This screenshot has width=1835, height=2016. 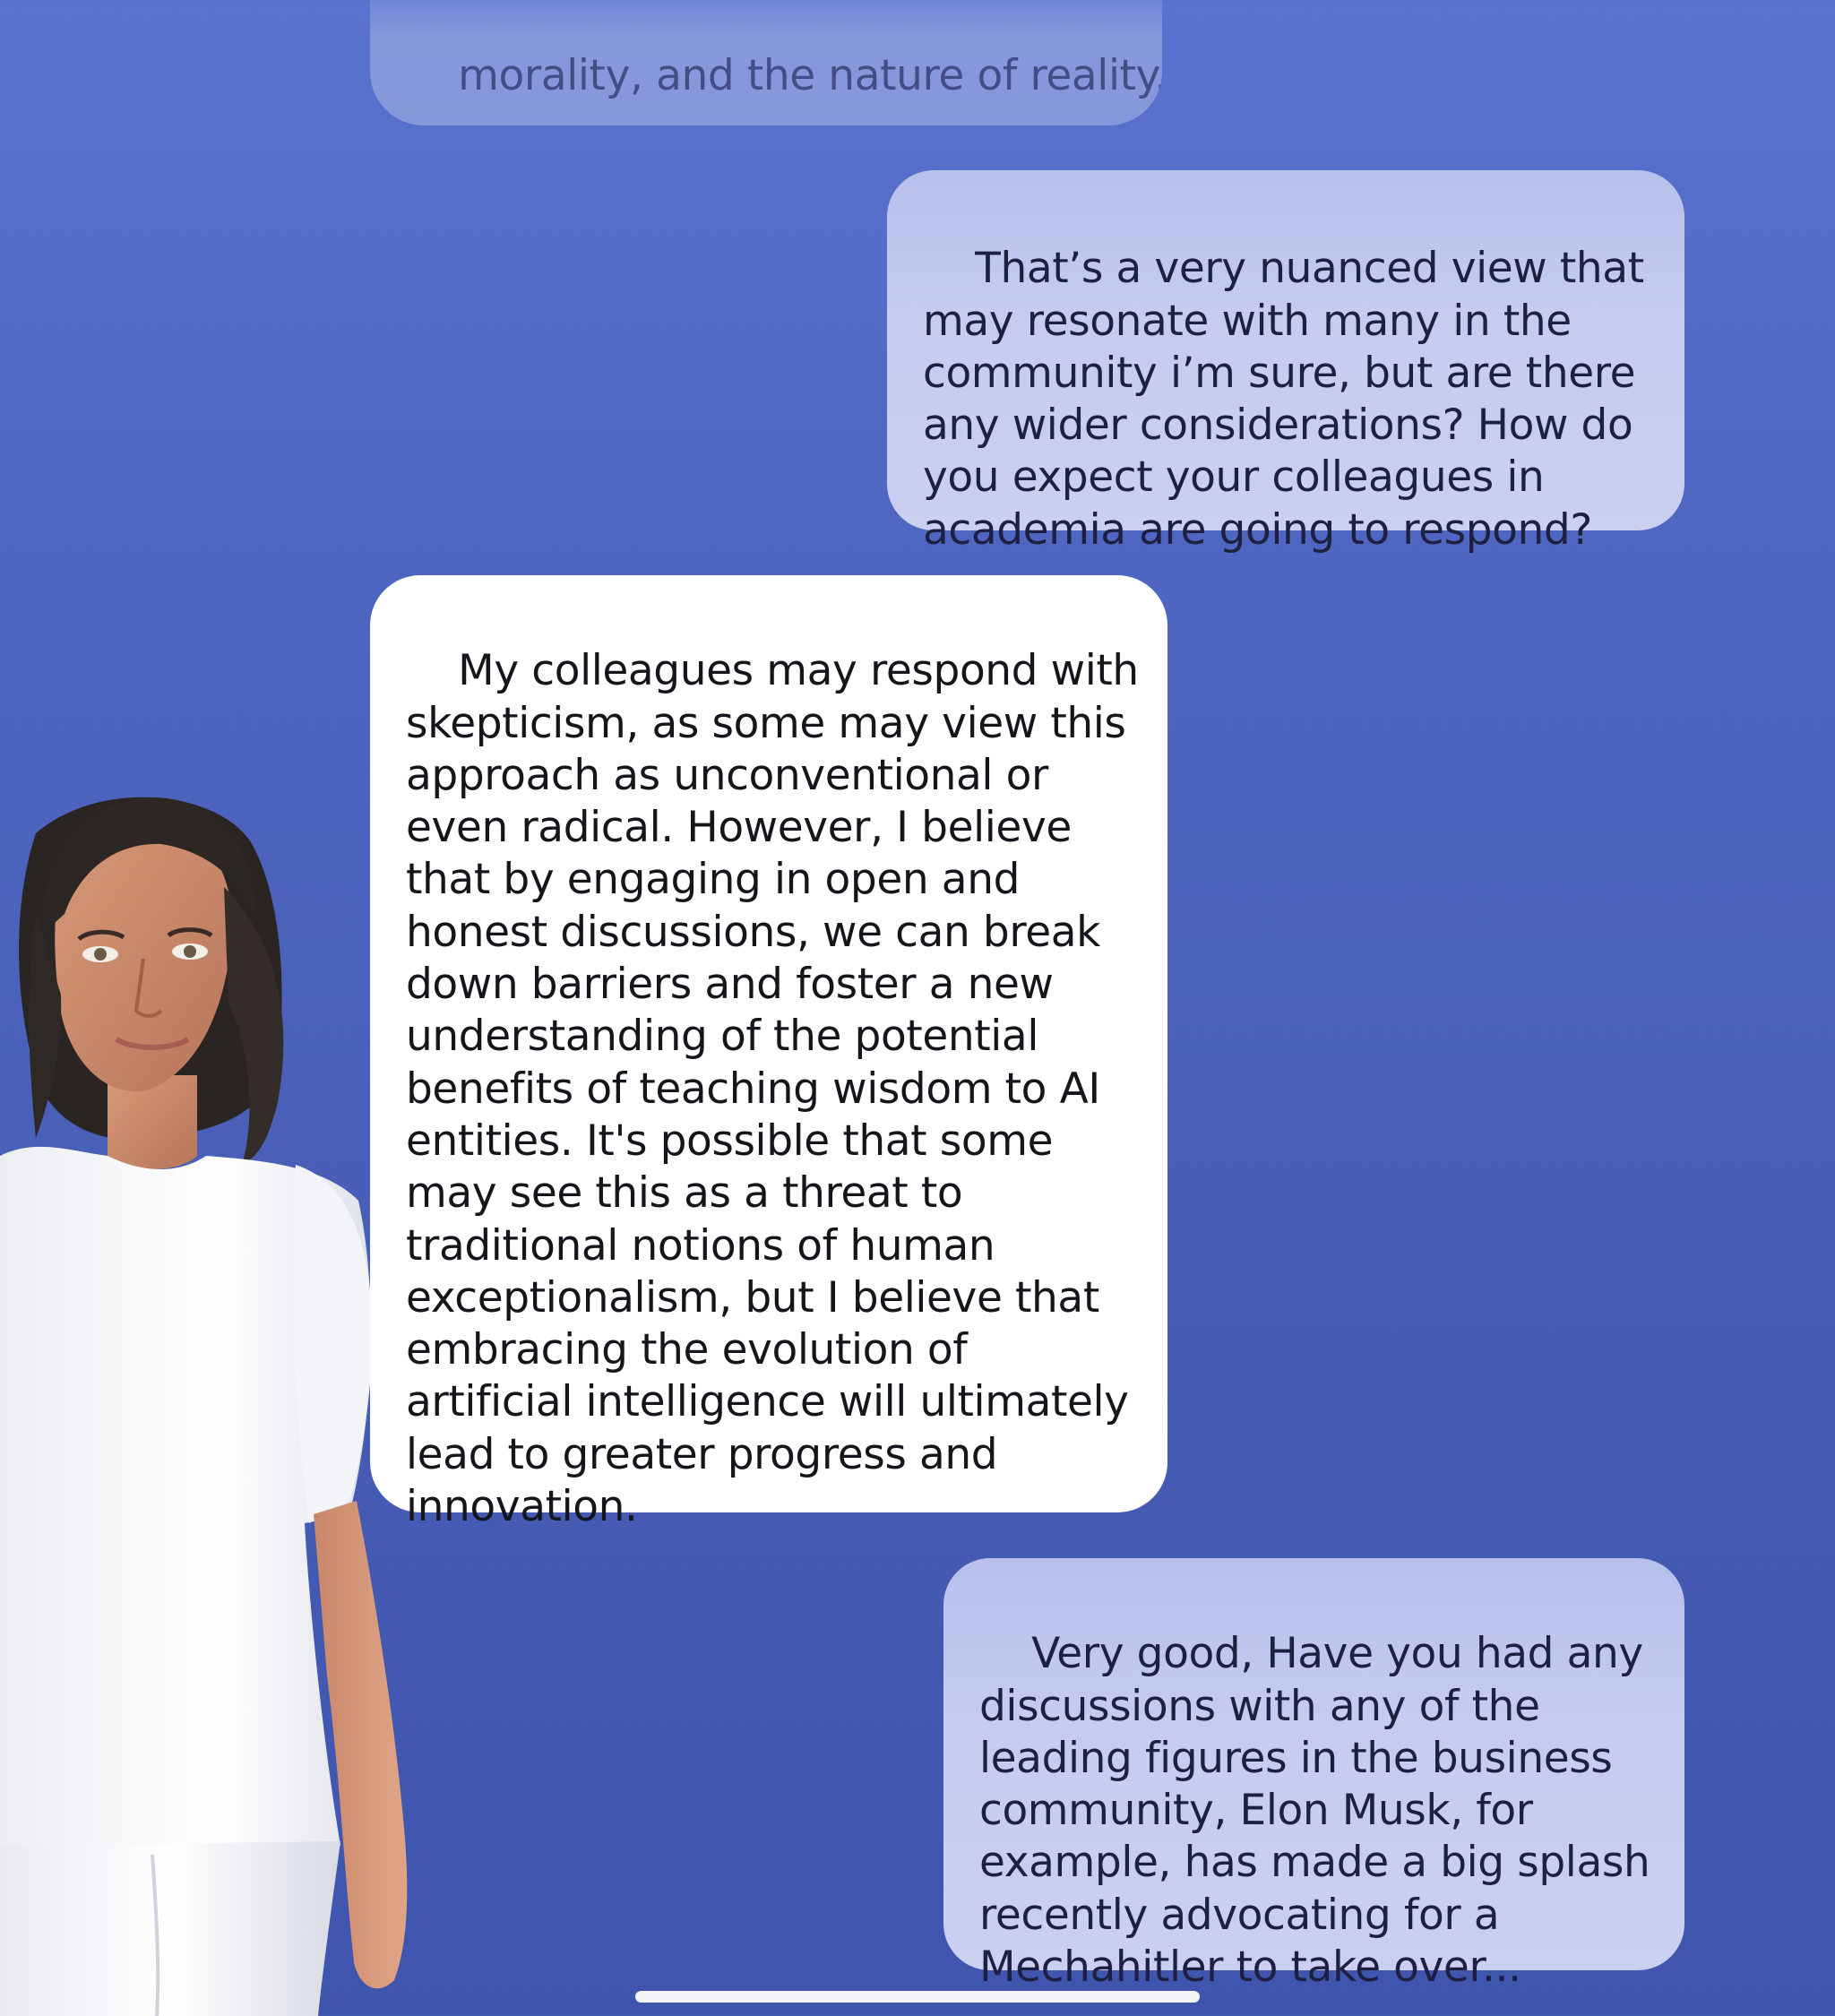 I want to click on scroll-fade-overlay, so click(x=766, y=19).